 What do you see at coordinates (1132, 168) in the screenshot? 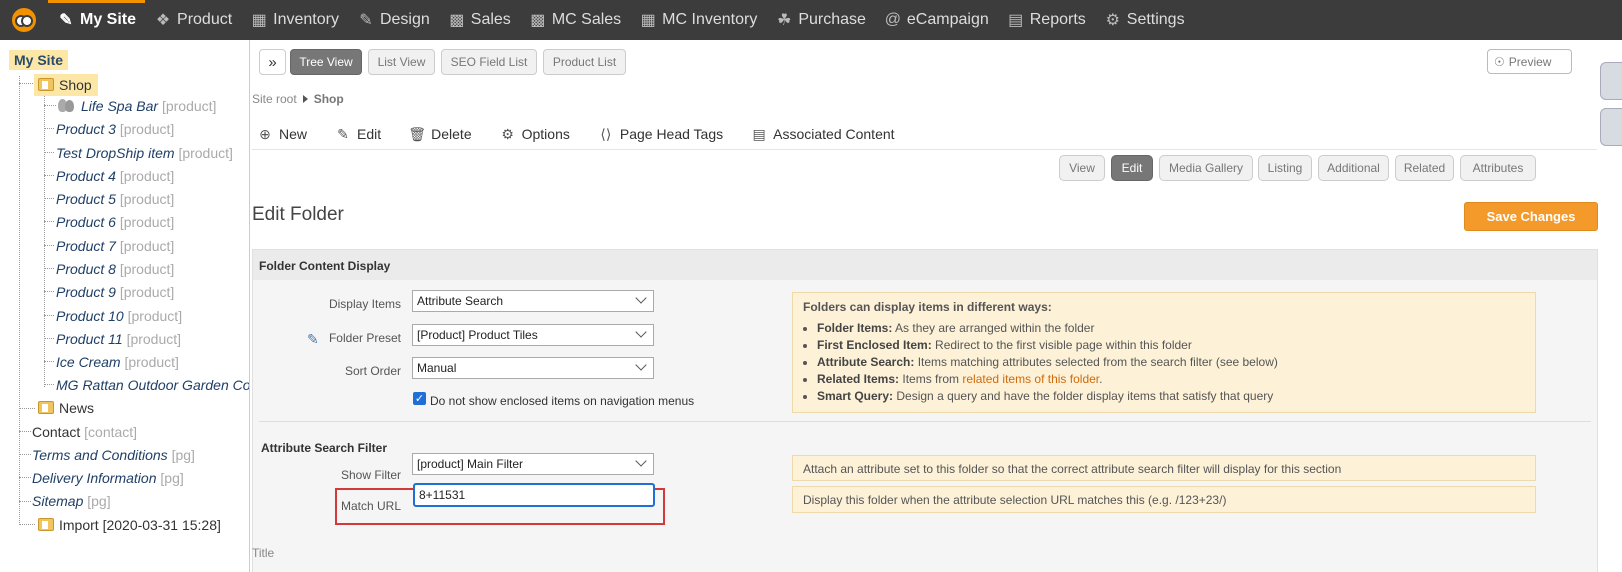
I see `tab-edit: Edit` at bounding box center [1132, 168].